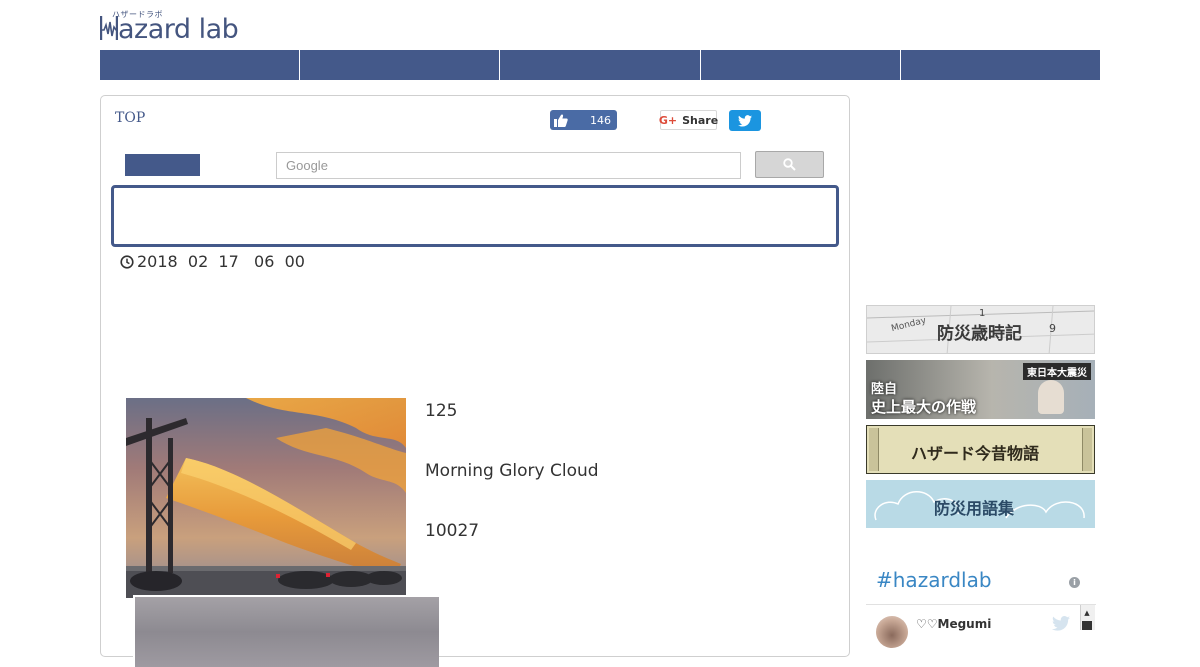  What do you see at coordinates (600, 120) in the screenshot?
I see `like-count: 146` at bounding box center [600, 120].